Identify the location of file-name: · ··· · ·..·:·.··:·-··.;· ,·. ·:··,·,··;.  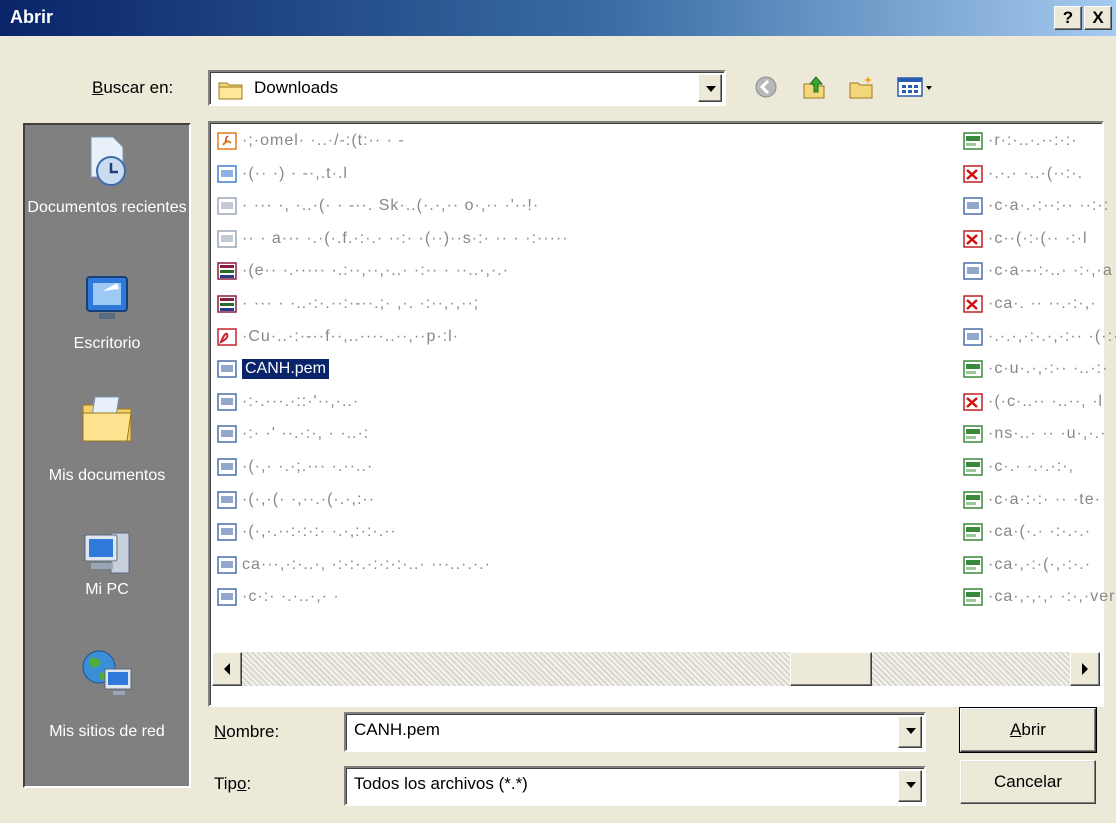
(360, 304).